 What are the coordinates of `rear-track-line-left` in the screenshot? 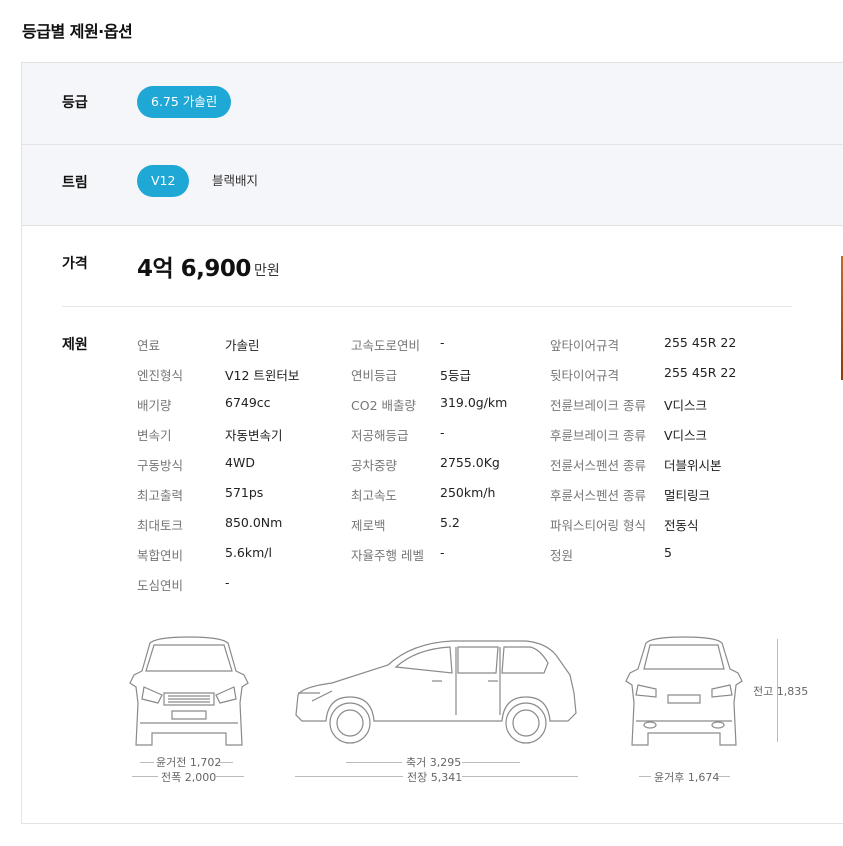 It's located at (645, 776).